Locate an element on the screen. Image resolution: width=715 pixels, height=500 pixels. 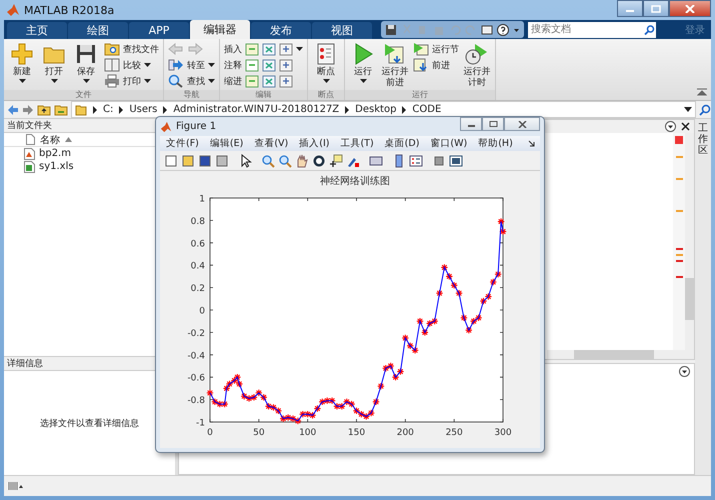
ribbon-button: 比较 is located at coordinates (131, 65).